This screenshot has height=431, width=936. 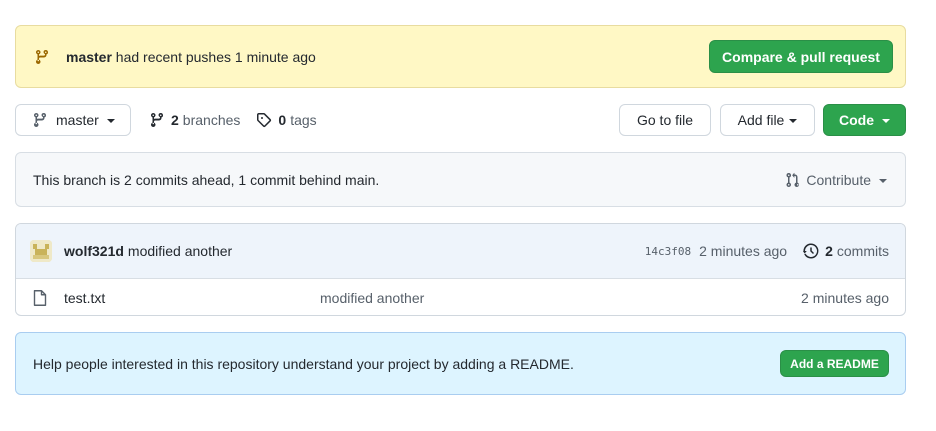 What do you see at coordinates (175, 120) in the screenshot?
I see `branches-count: 2` at bounding box center [175, 120].